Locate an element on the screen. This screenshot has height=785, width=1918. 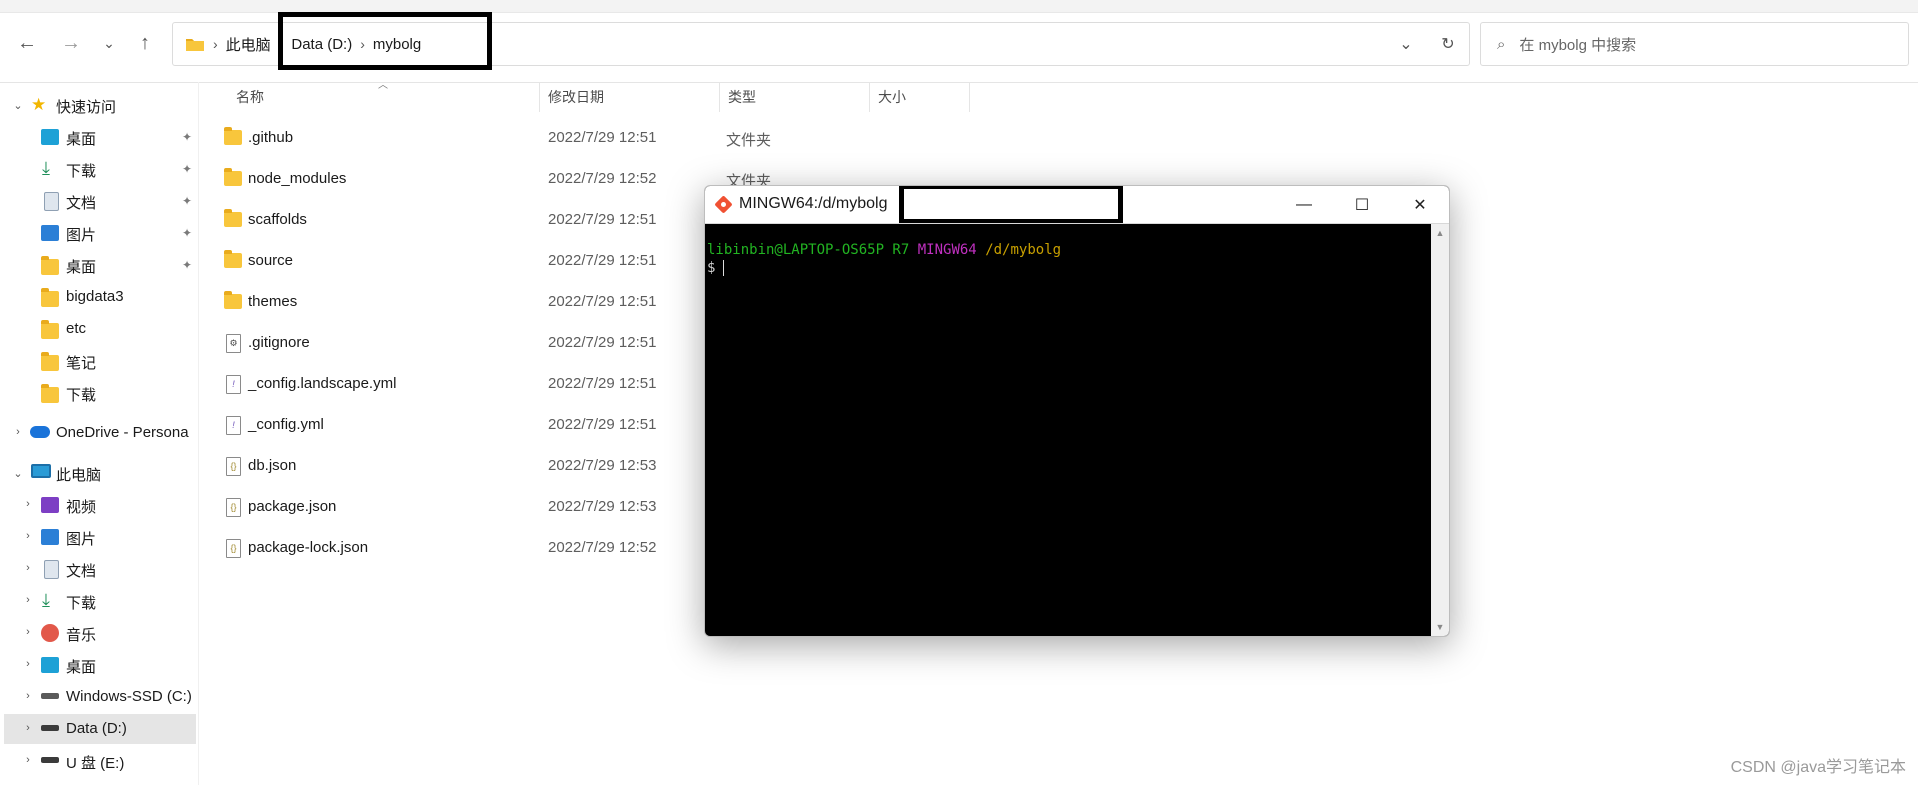
address-dropdown-button: ⌄ is located at coordinates (1406, 44).